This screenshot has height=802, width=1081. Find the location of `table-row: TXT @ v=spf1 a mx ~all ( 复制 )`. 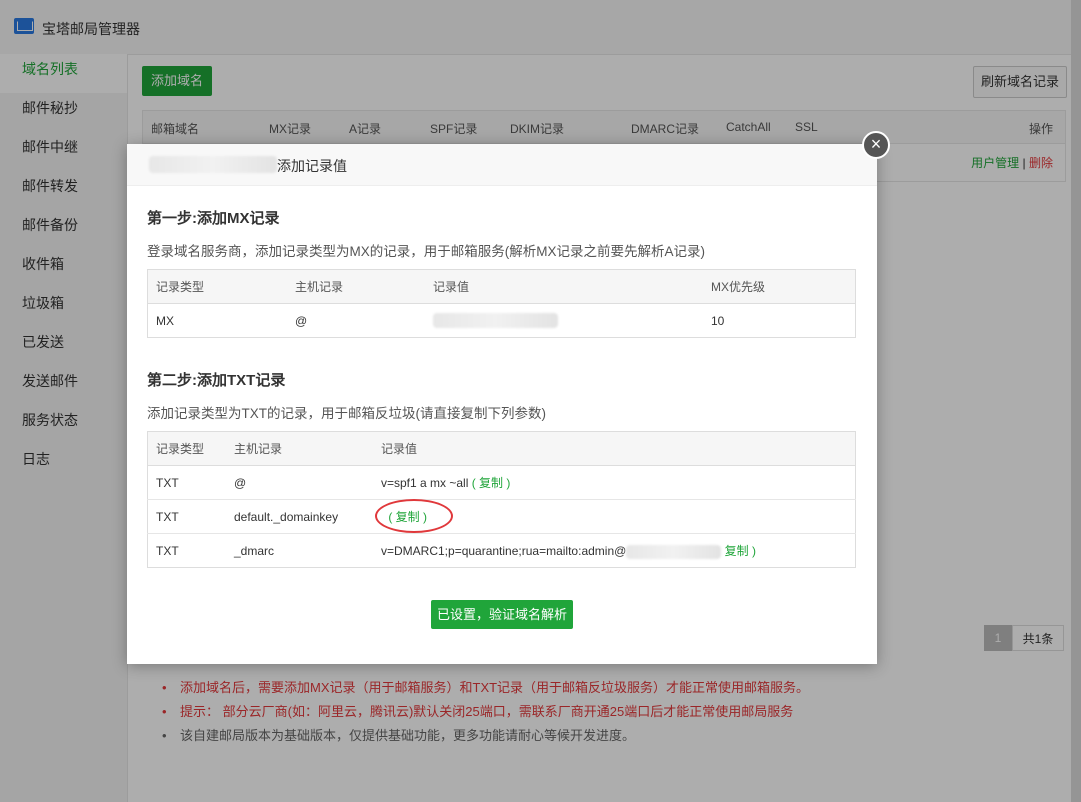

table-row: TXT @ v=spf1 a mx ~all ( 复制 ) is located at coordinates (501, 482).